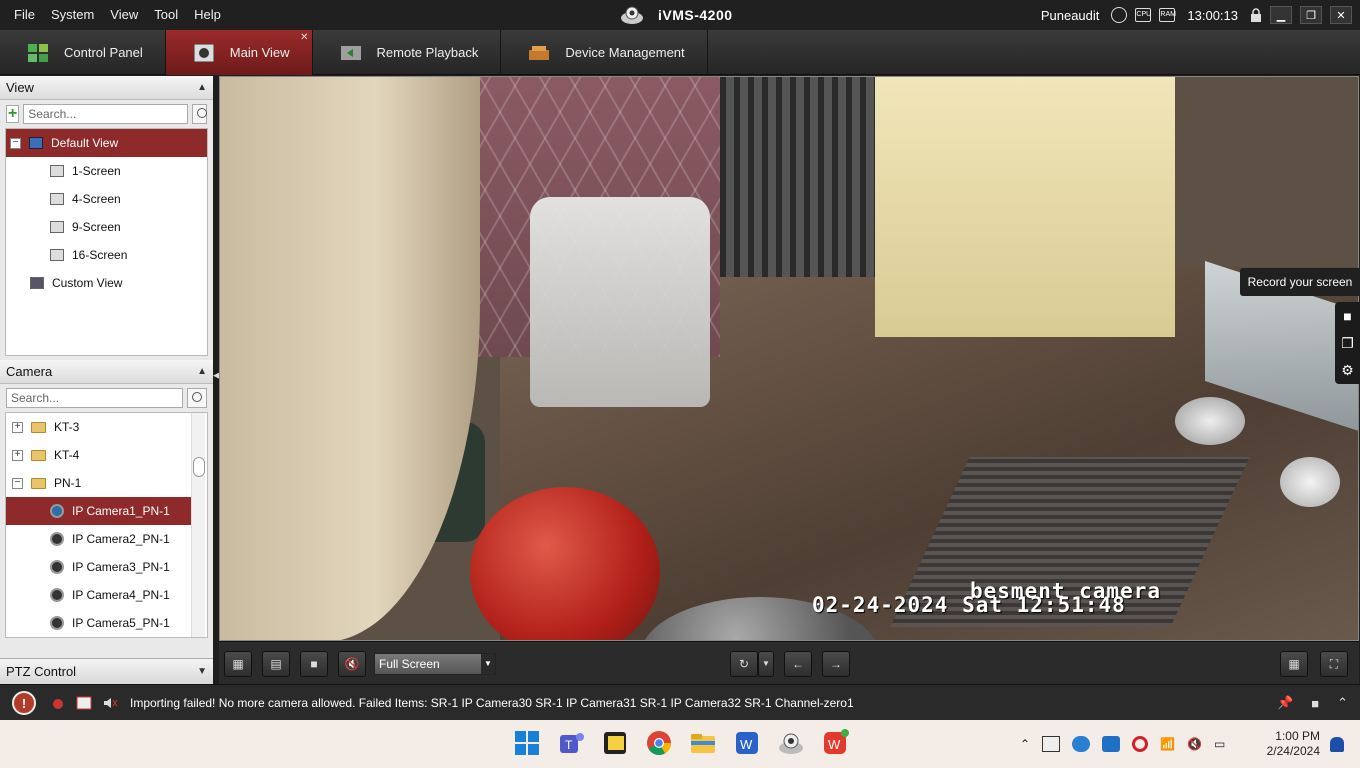  I want to click on menu-file: File, so click(24, 15).